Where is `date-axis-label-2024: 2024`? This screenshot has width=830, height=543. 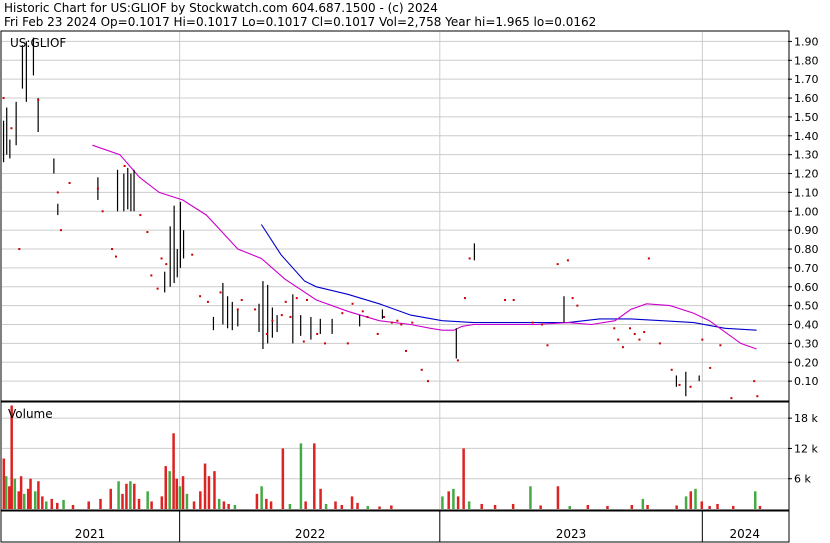 date-axis-label-2024: 2024 is located at coordinates (744, 534).